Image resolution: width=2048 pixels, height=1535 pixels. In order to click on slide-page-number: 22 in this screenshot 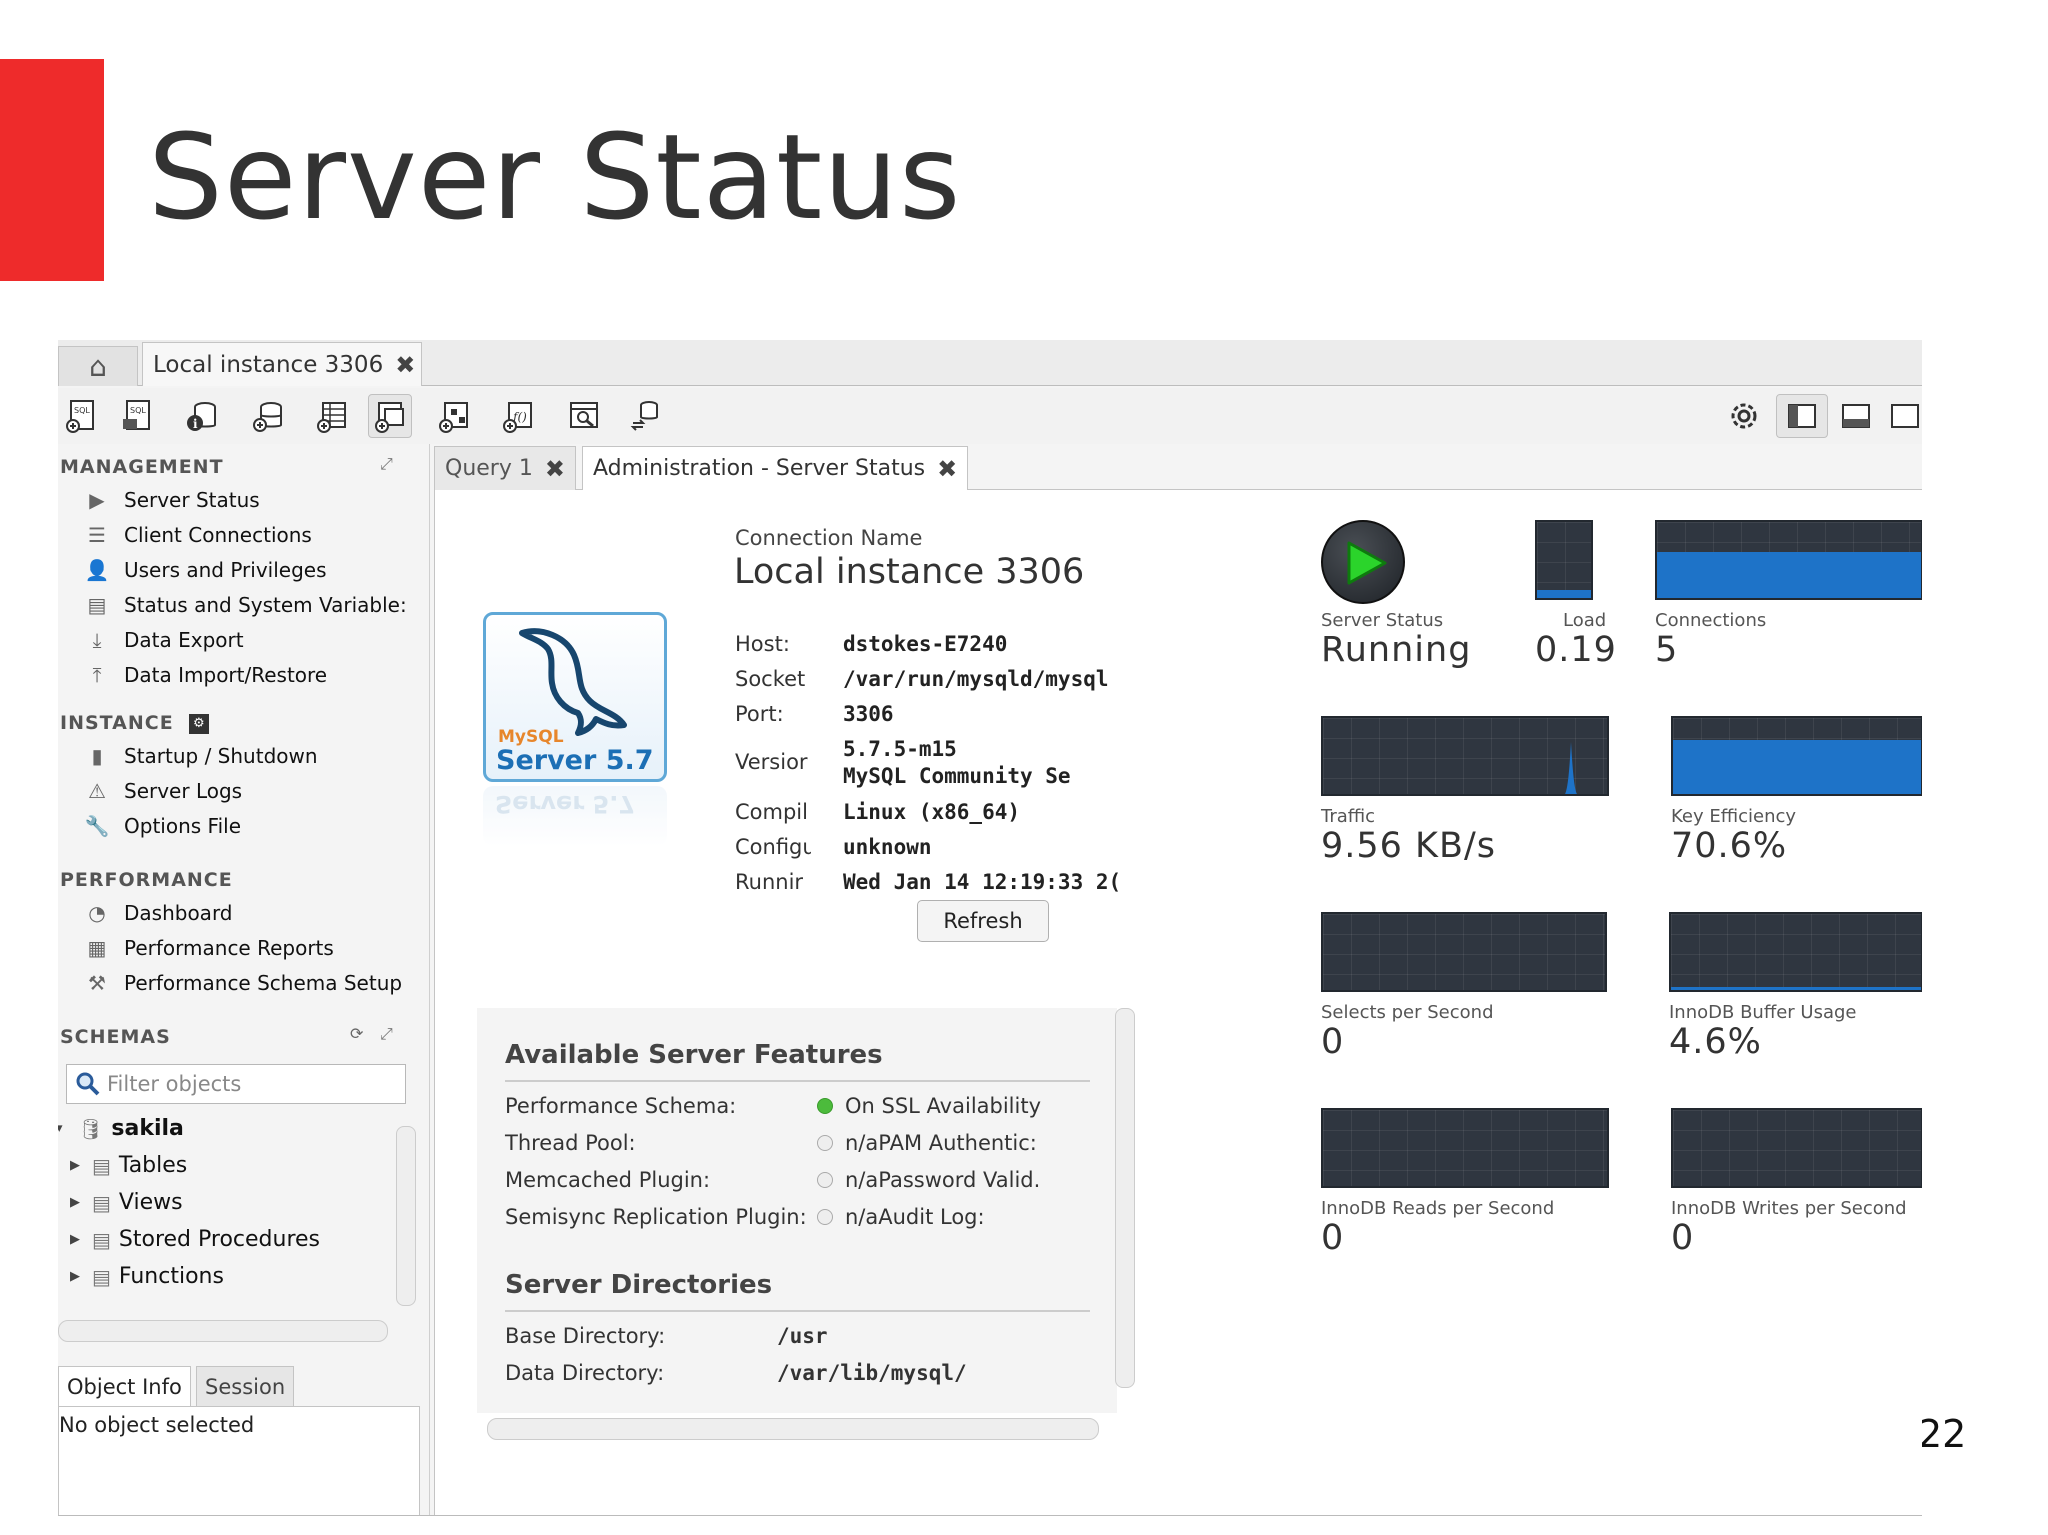, I will do `click(1942, 1434)`.